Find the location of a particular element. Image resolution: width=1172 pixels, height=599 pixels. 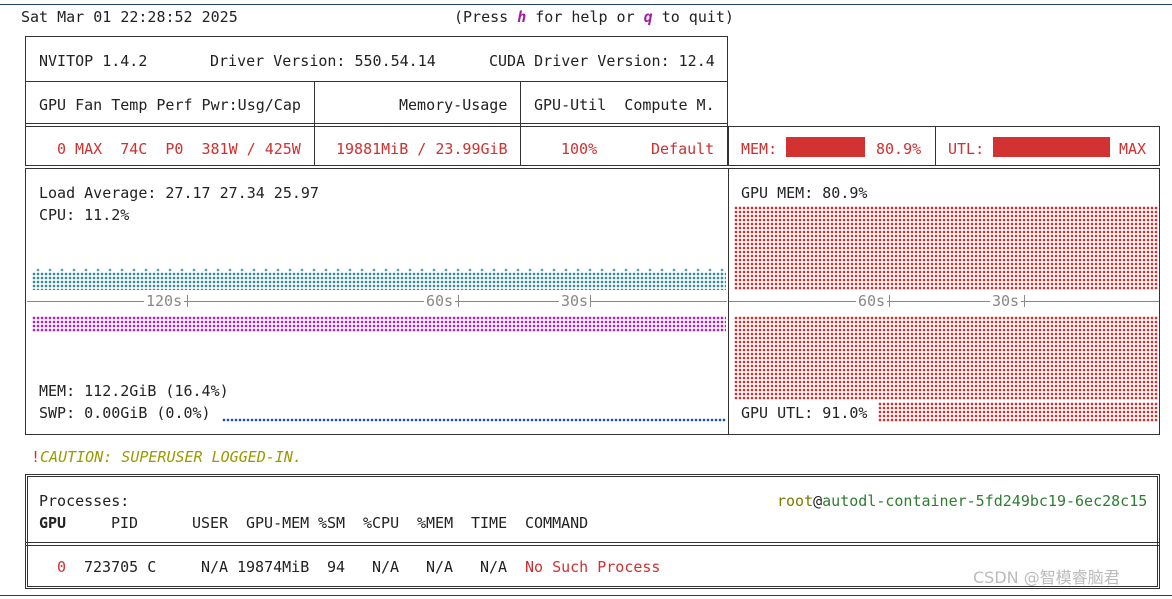

datetime: Sat Mar 01 22:28:52 2025 is located at coordinates (129, 17).